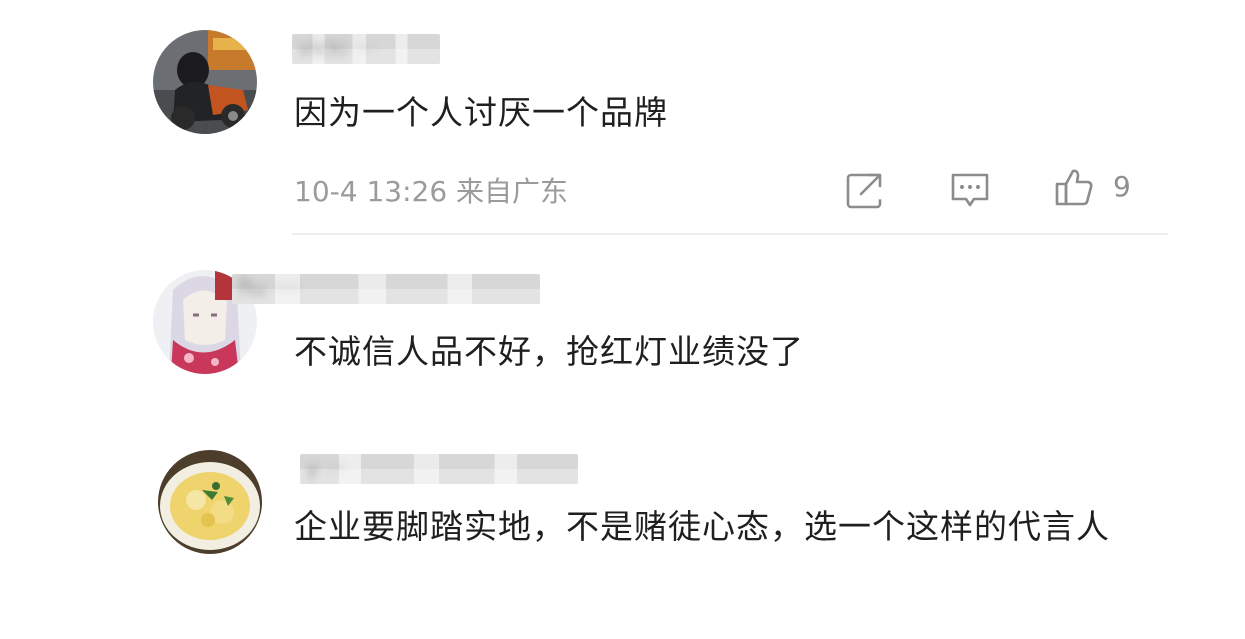 The height and width of the screenshot is (639, 1245). I want to click on comment-text: 不诚信人品不好，抢红灯业绩没了, so click(549, 351).